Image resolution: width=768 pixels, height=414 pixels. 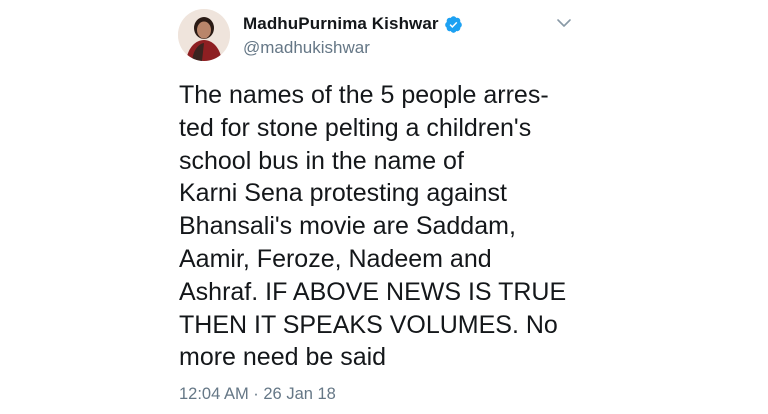 I want to click on chevron-down-icon, so click(x=564, y=23).